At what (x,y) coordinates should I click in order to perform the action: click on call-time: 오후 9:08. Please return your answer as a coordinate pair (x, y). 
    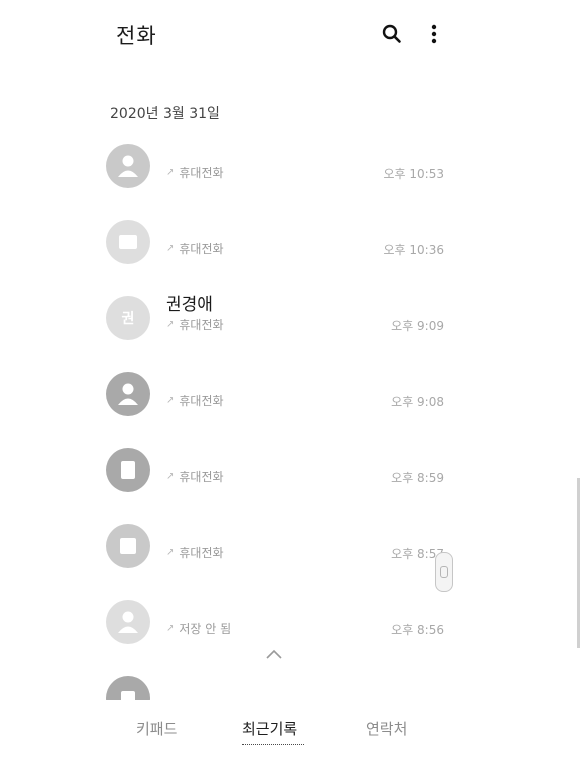
    Looking at the image, I should click on (417, 402).